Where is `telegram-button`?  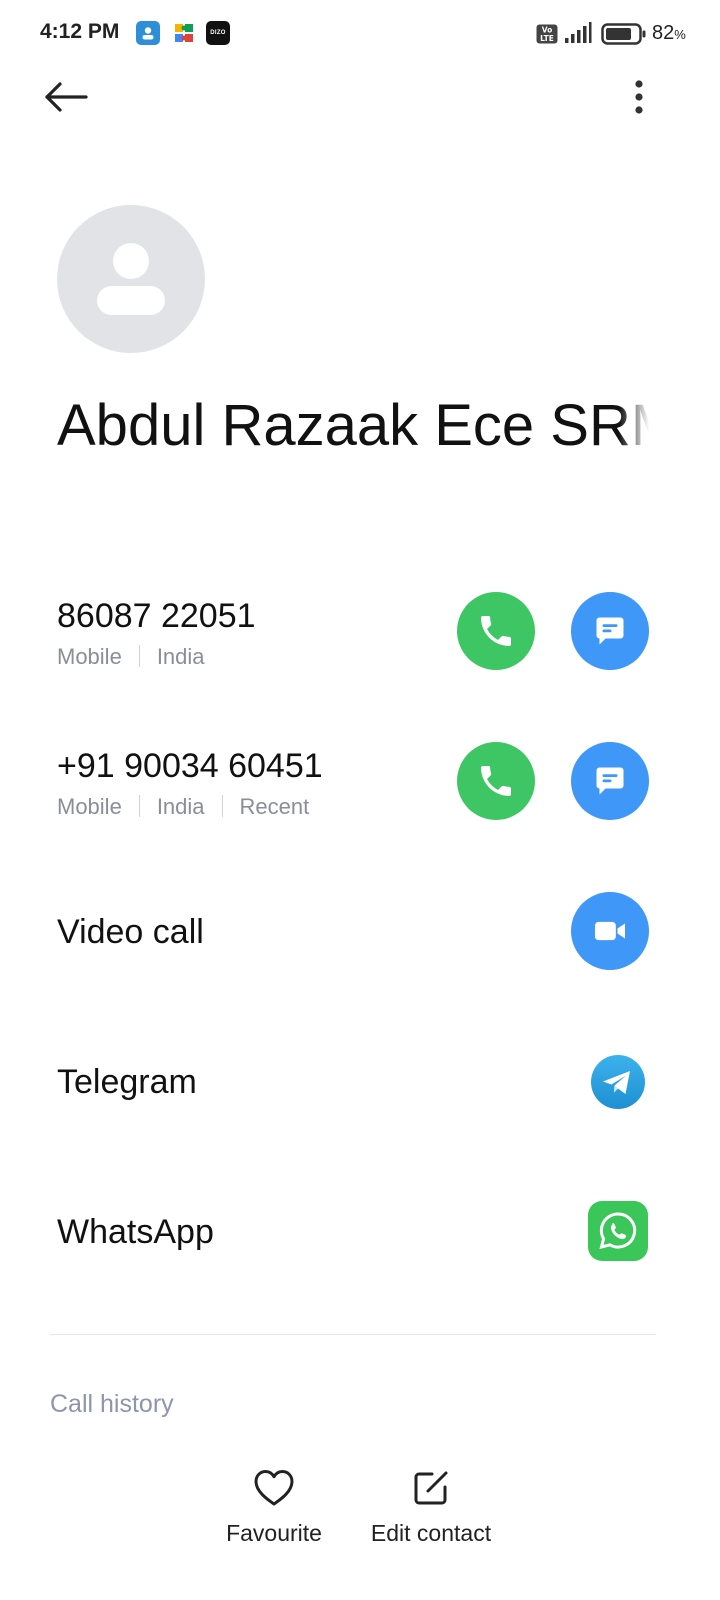 telegram-button is located at coordinates (618, 1082).